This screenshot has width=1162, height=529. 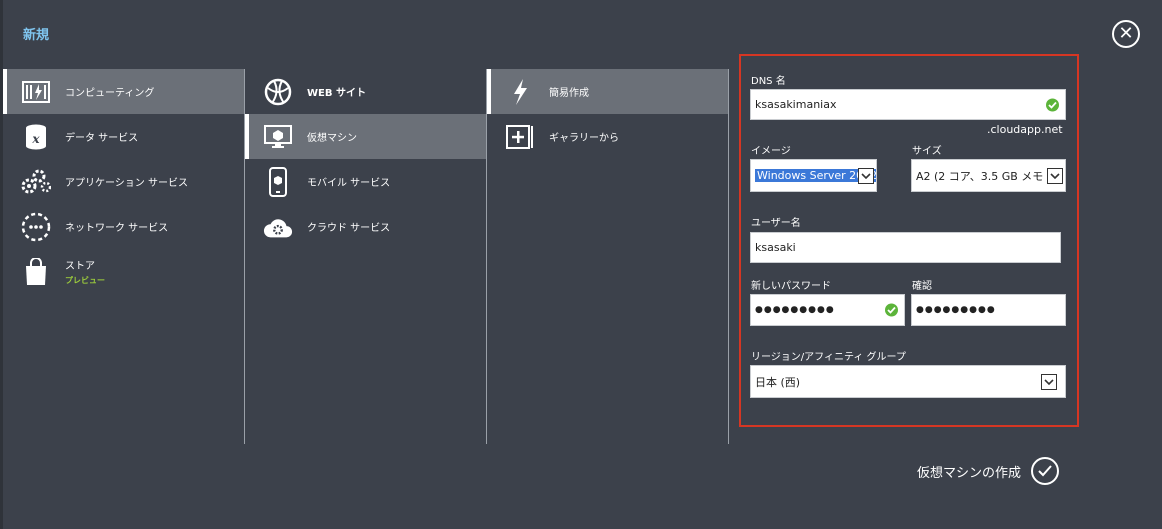 I want to click on size-value: A2 (2 コア、3.5 GB メモリ, so click(x=980, y=176).